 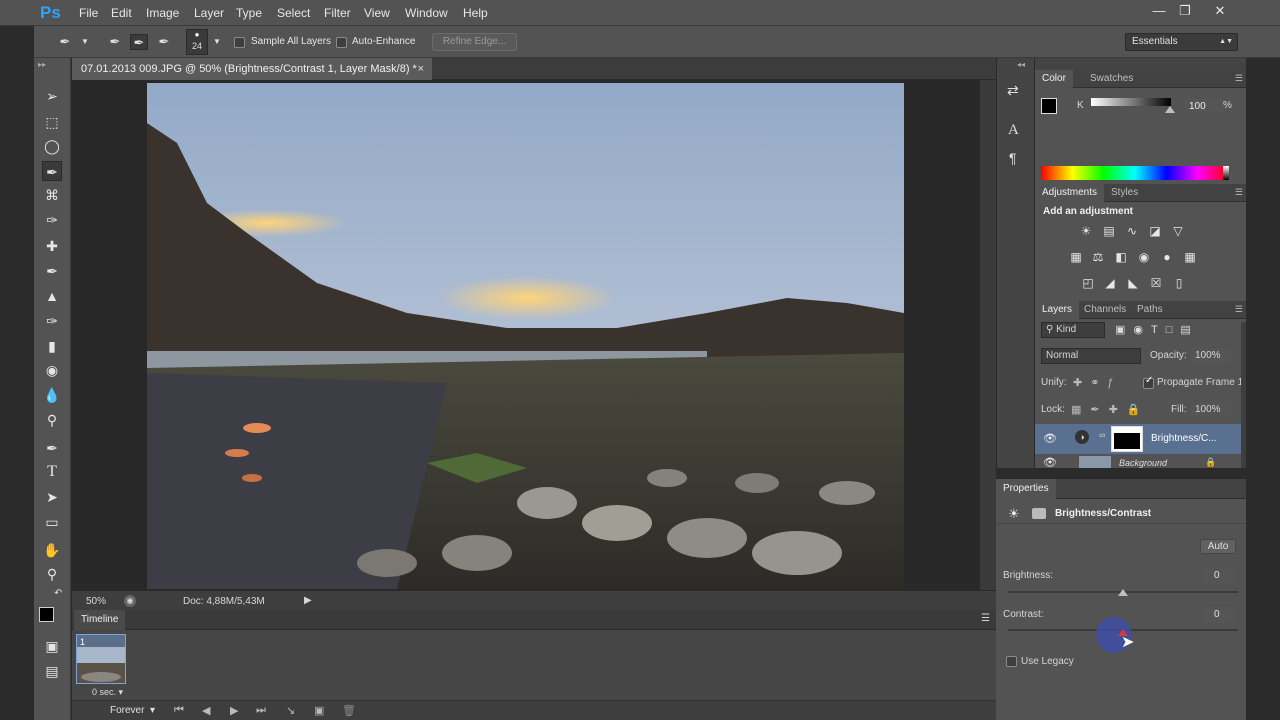 What do you see at coordinates (65, 42) in the screenshot?
I see `quick-selection-preset-icon: ✒` at bounding box center [65, 42].